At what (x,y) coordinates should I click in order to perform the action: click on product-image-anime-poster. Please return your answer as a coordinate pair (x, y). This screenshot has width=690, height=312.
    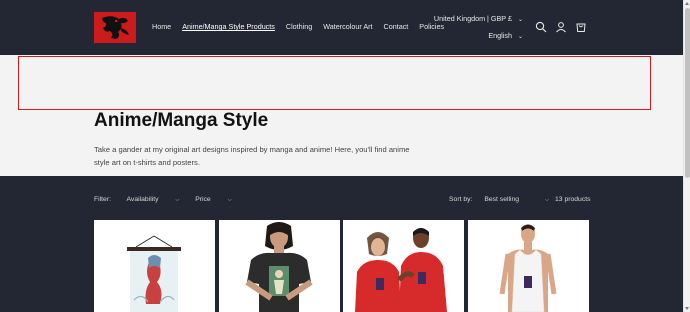
    Looking at the image, I should click on (154, 266).